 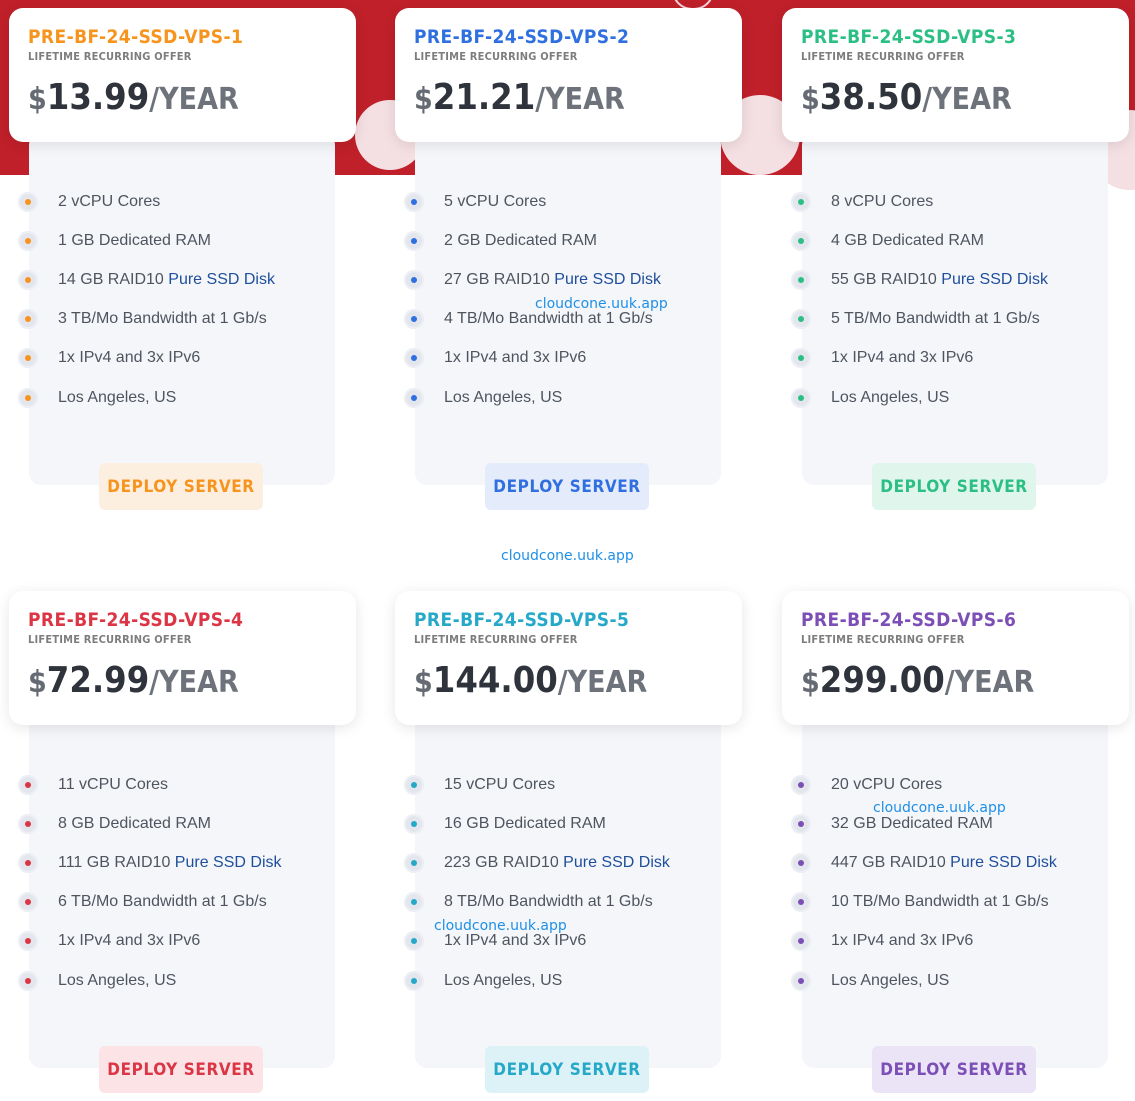 I want to click on feature-text: 447 GB RAID10 Pure SSD Disk, so click(x=944, y=863).